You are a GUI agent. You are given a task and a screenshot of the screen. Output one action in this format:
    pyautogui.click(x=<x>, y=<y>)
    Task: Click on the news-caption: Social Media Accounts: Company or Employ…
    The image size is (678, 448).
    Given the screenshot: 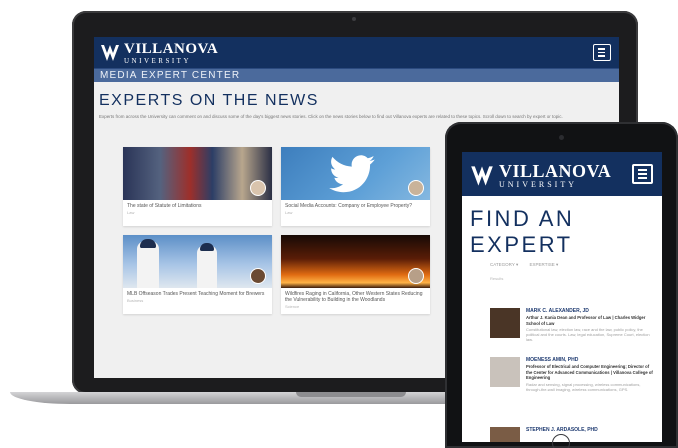 What is the action you would take?
    pyautogui.click(x=349, y=206)
    